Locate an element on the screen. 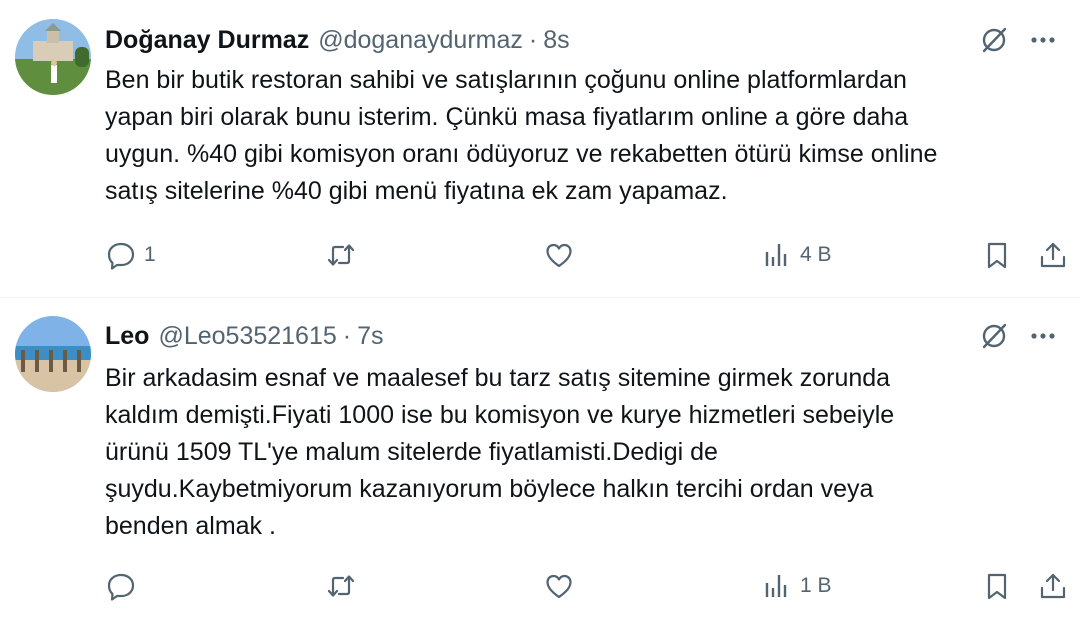  views-button: 4 B is located at coordinates (797, 255).